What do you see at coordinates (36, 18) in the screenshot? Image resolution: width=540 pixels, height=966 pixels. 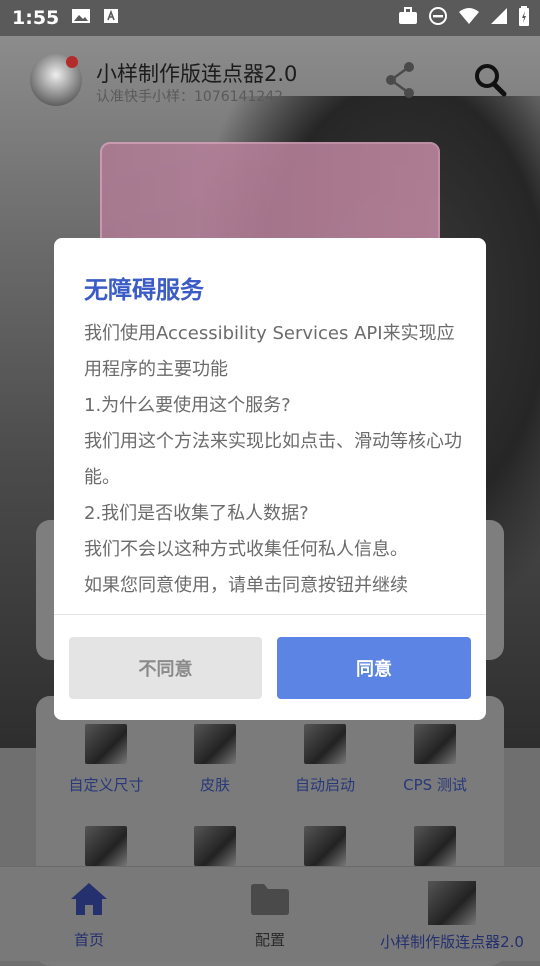 I see `status-time: 1:55` at bounding box center [36, 18].